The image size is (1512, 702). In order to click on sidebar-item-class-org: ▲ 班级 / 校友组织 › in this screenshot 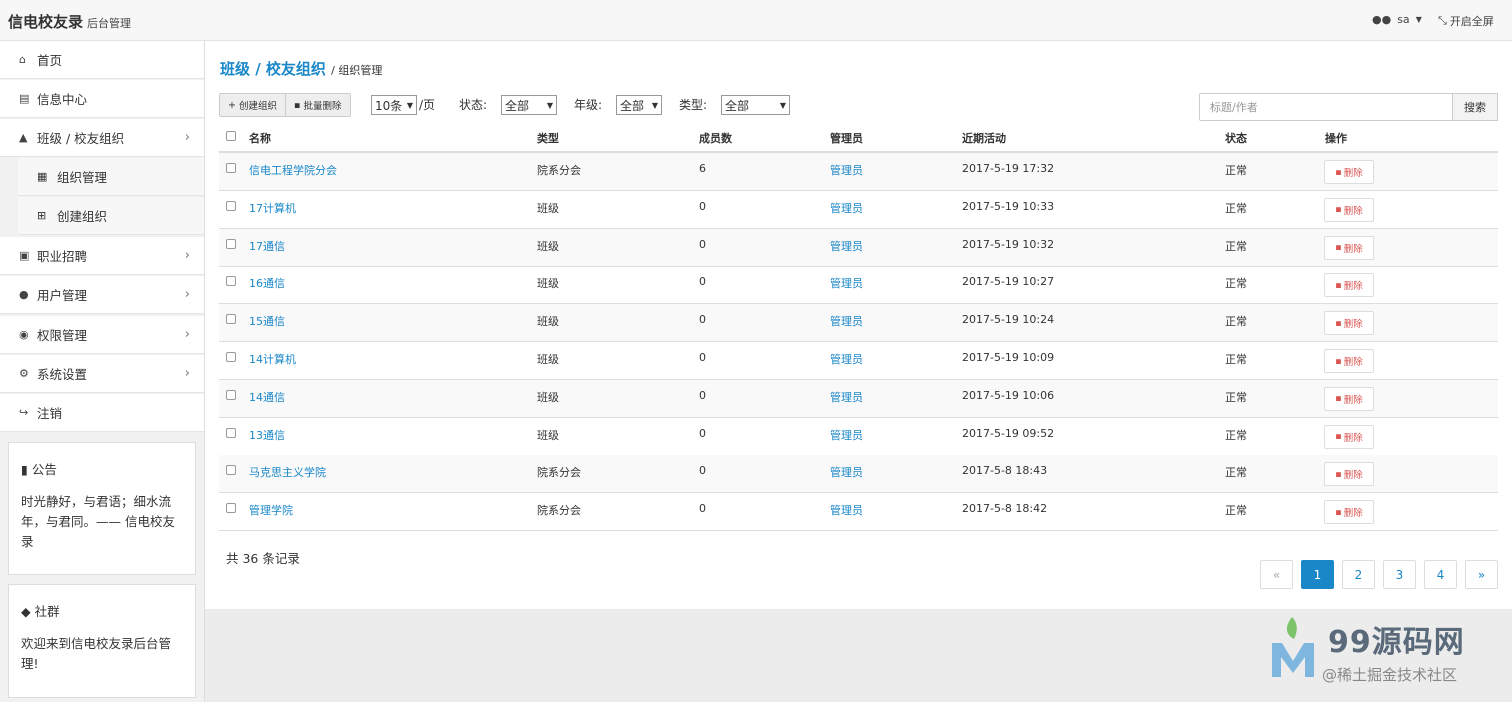, I will do `click(102, 138)`.